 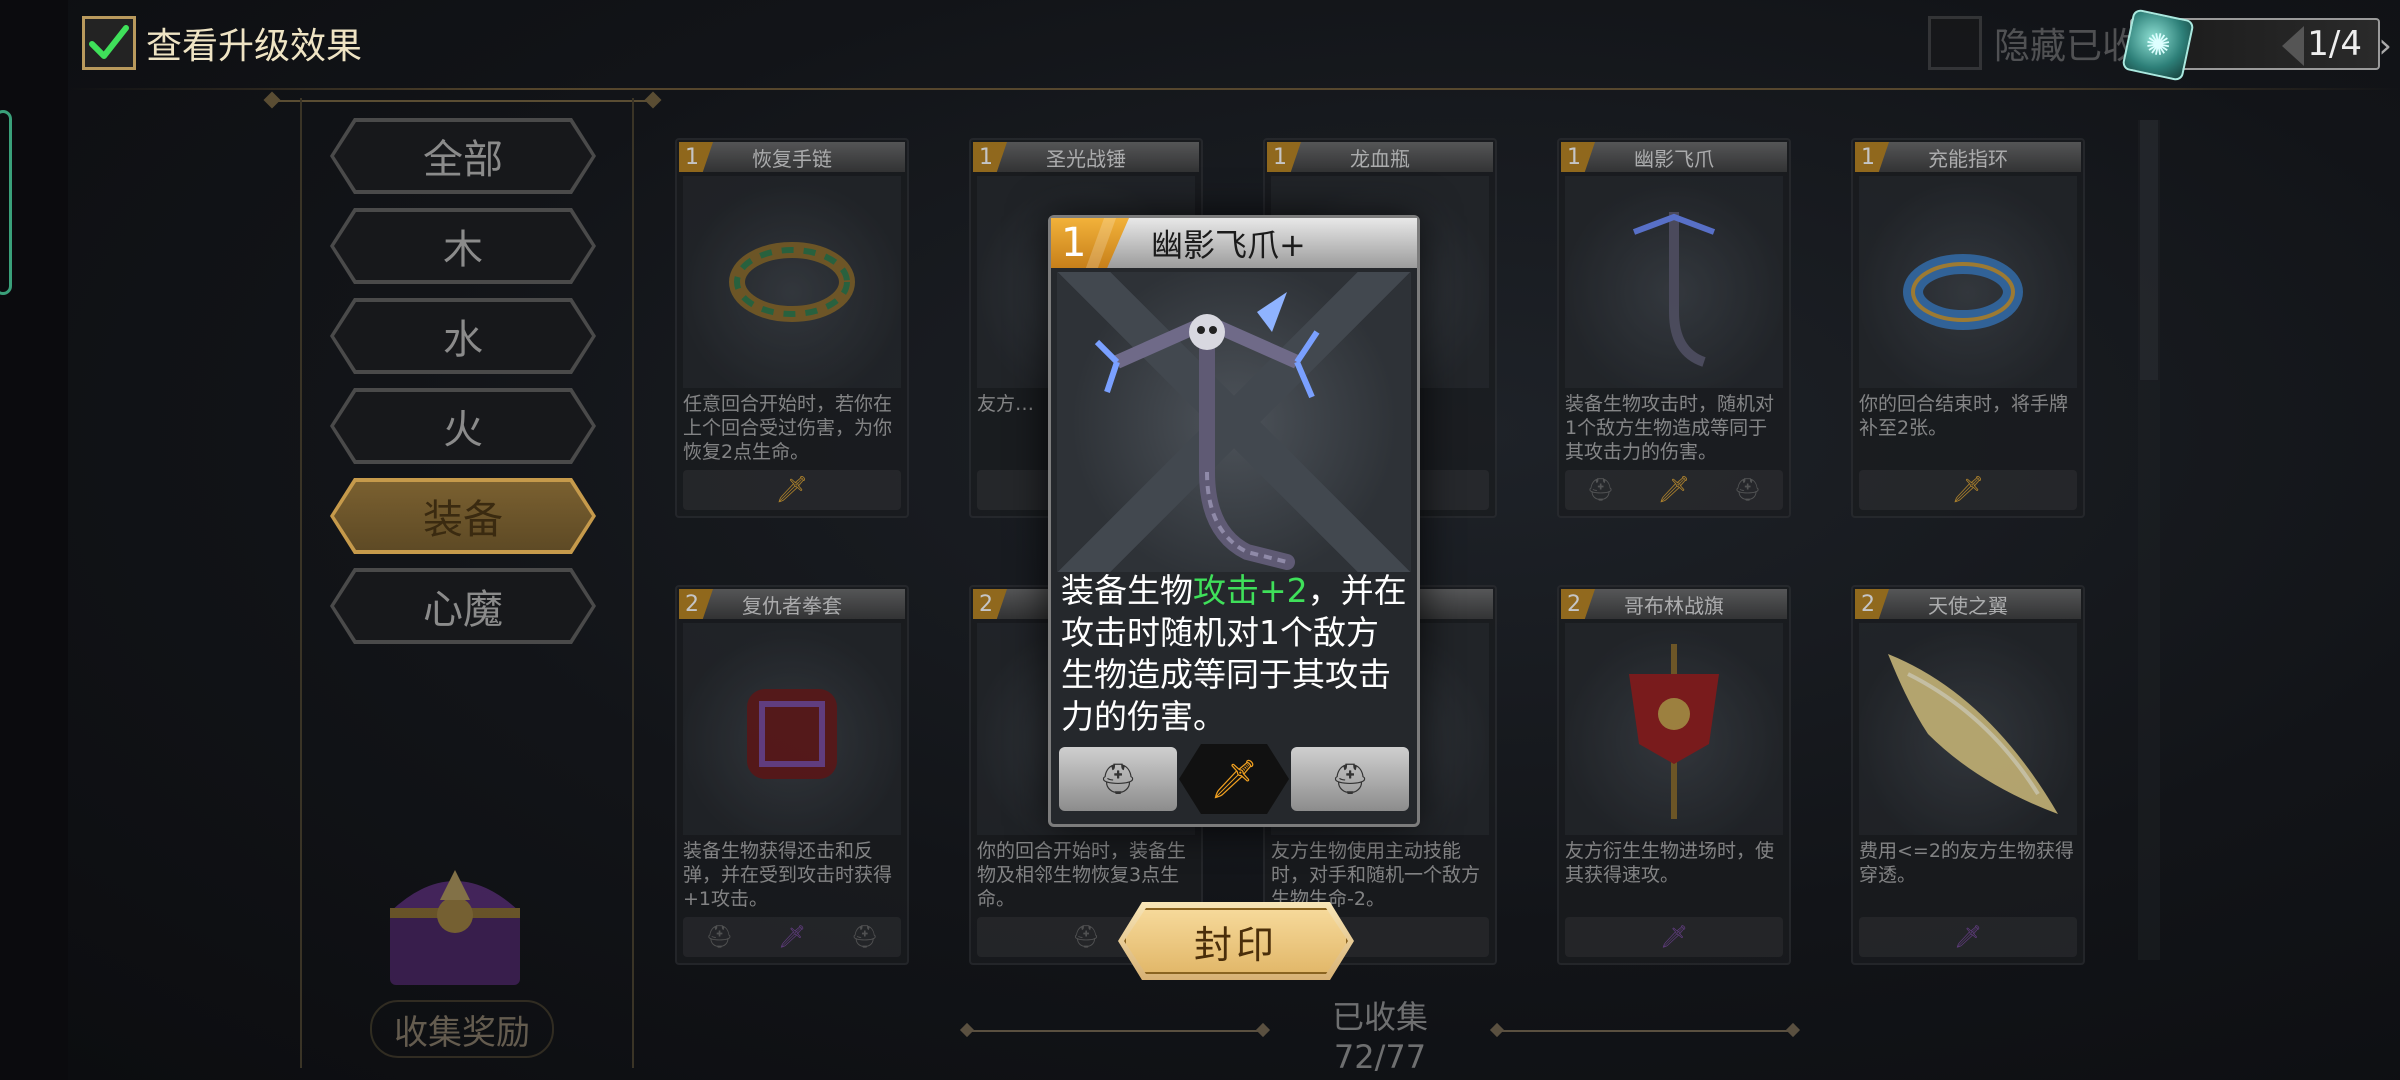 I want to click on card-angel-wings: 天使之翼 2 费用<=2的友方生物获得穿透。 🗡, so click(x=1968, y=775).